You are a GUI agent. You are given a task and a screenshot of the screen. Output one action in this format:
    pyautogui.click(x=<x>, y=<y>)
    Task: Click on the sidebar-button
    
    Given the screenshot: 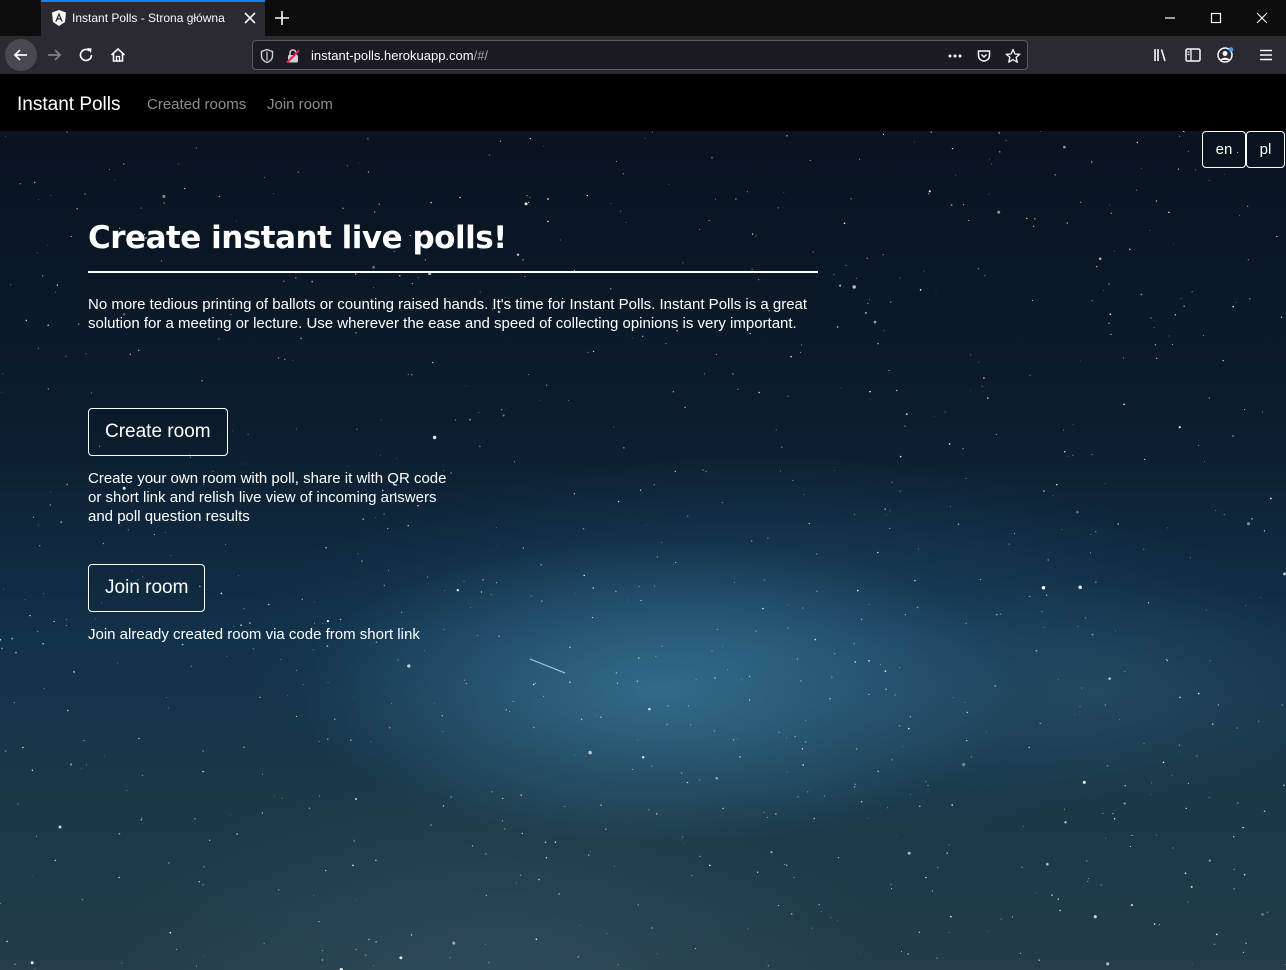 What is the action you would take?
    pyautogui.click(x=1193, y=55)
    